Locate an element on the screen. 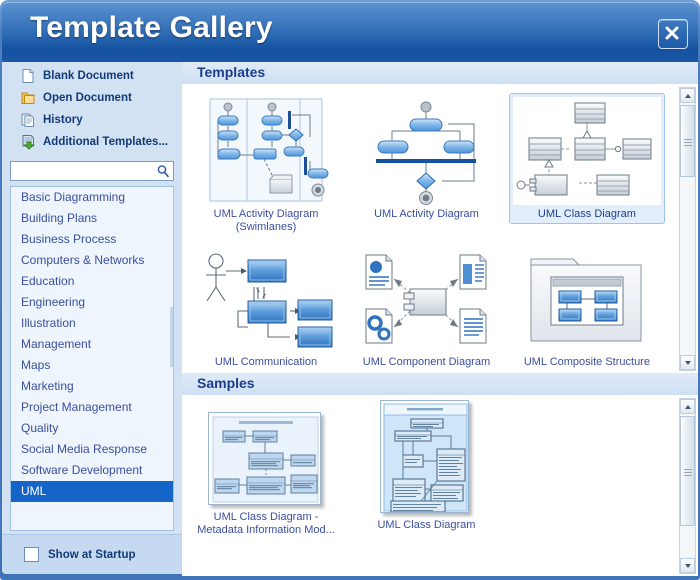  samples-scrollbar is located at coordinates (687, 486).